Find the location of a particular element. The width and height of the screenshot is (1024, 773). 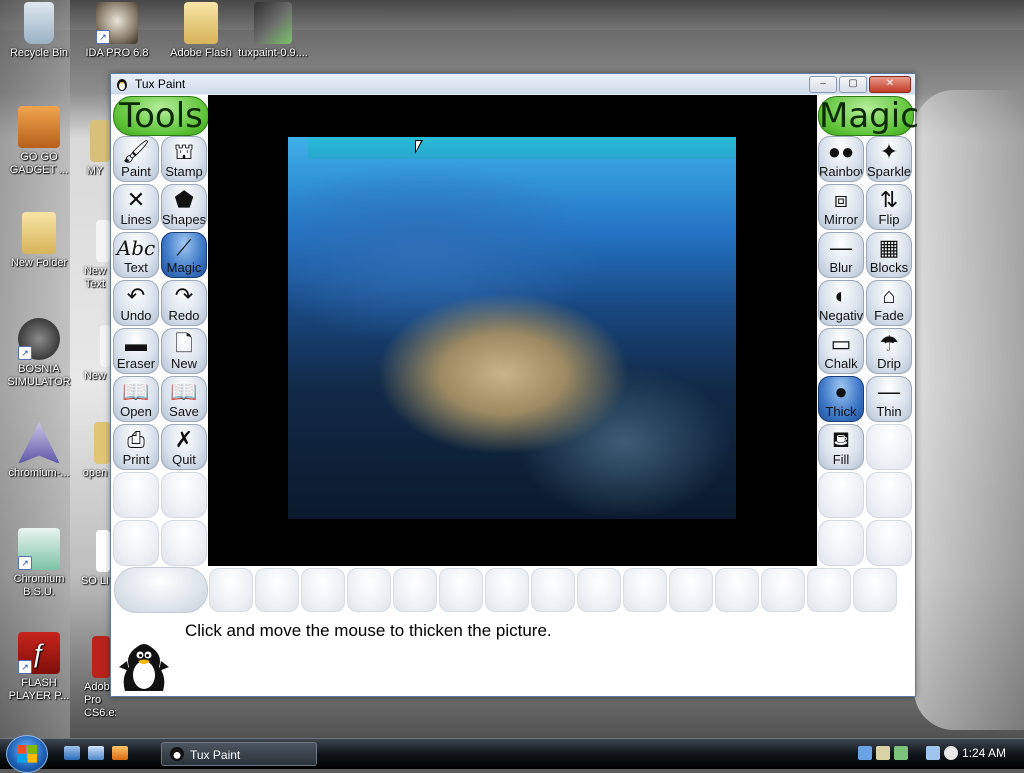

tools-button-new: 🗋 New is located at coordinates (184, 351).